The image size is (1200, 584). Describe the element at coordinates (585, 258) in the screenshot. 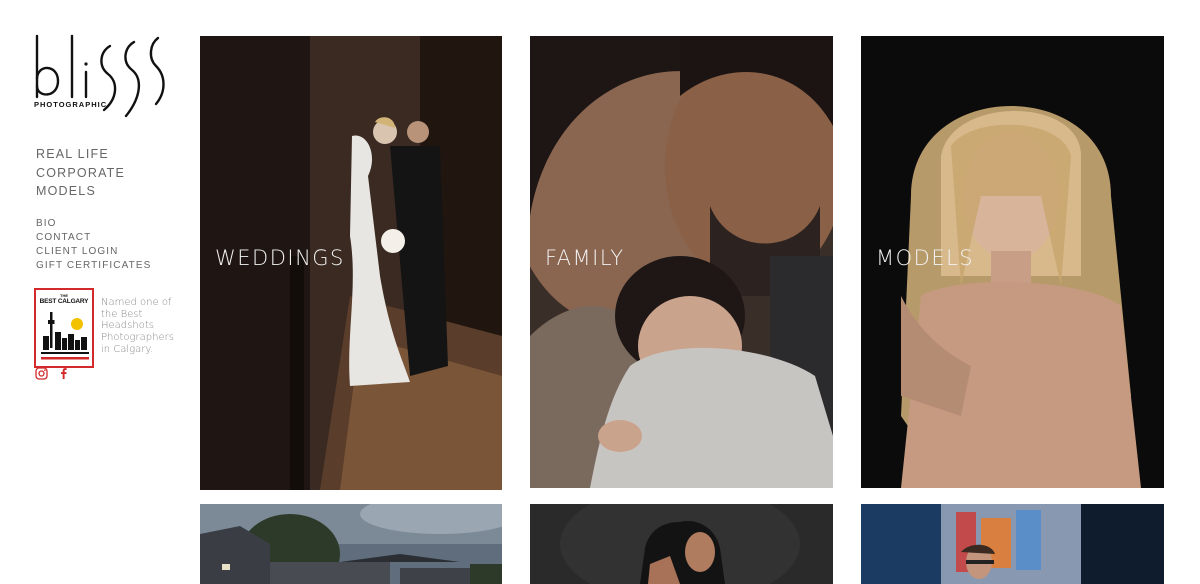

I see `tile-caption: FAMILY` at that location.